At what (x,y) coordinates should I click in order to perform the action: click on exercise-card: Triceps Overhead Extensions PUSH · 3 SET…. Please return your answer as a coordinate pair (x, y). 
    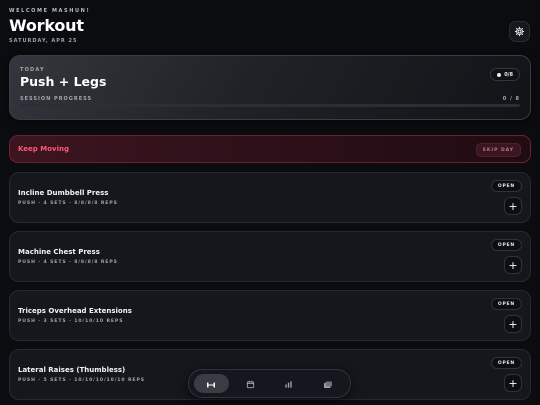
    Looking at the image, I should click on (270, 315).